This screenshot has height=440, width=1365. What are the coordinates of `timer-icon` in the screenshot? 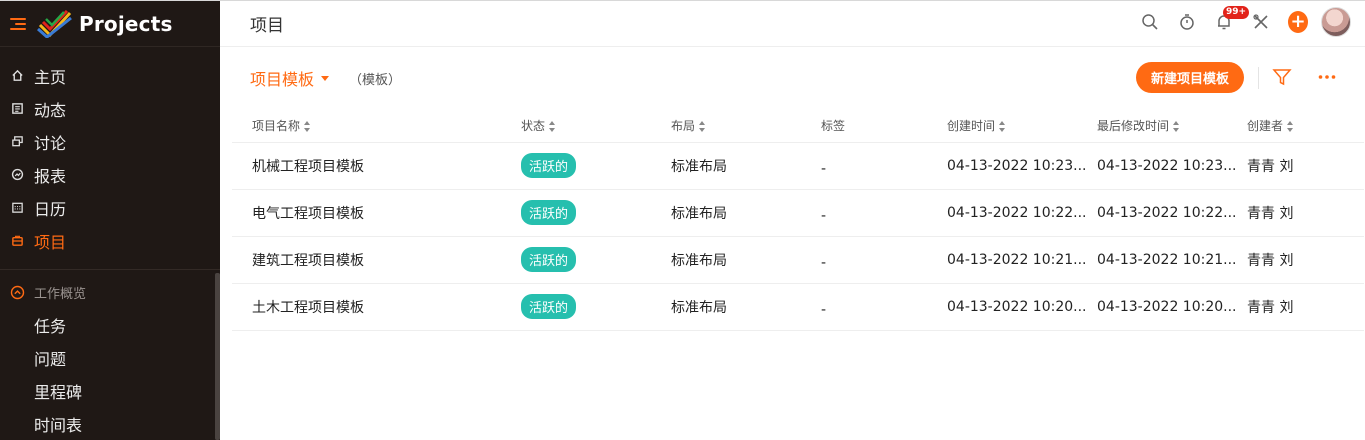 It's located at (1187, 22).